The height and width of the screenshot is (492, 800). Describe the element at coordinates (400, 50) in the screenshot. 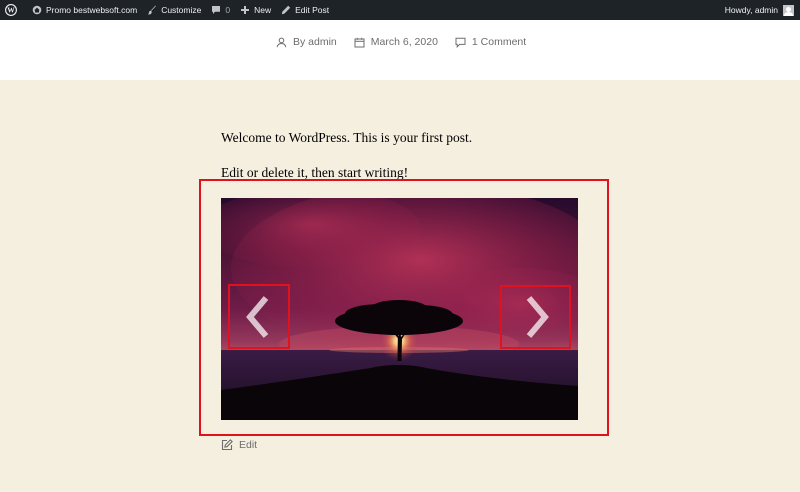

I see `post-header: By admin March 6, 2020 1 Comment` at that location.